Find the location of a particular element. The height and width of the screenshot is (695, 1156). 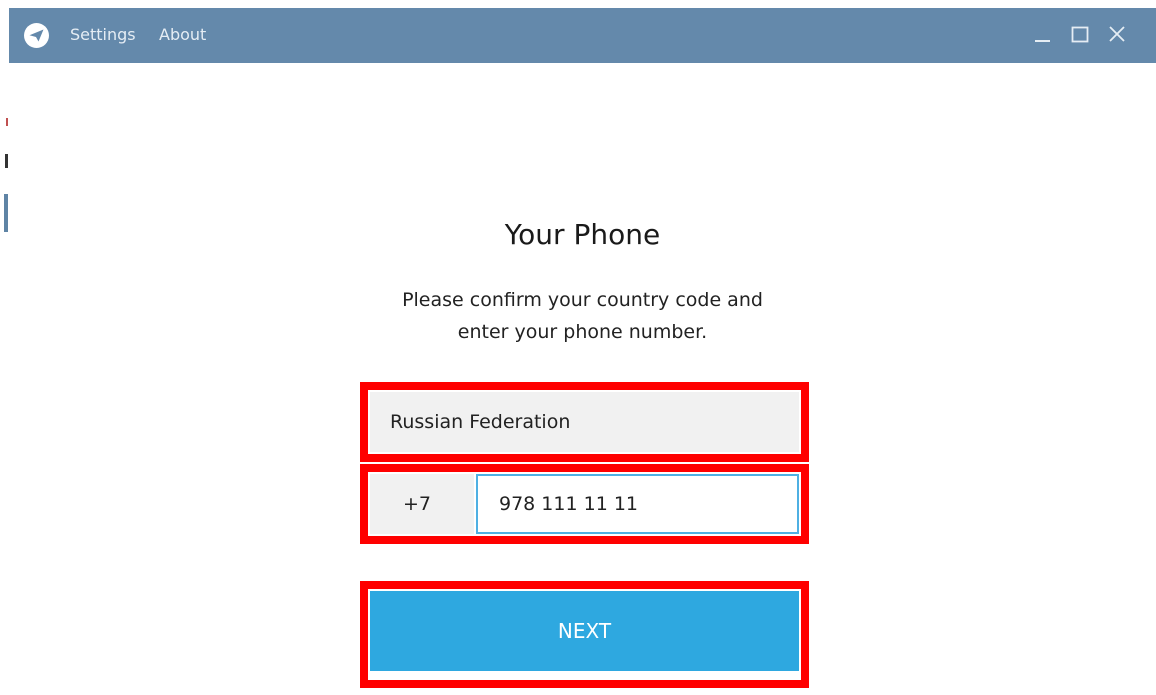

next-button: NEXT is located at coordinates (584, 631).